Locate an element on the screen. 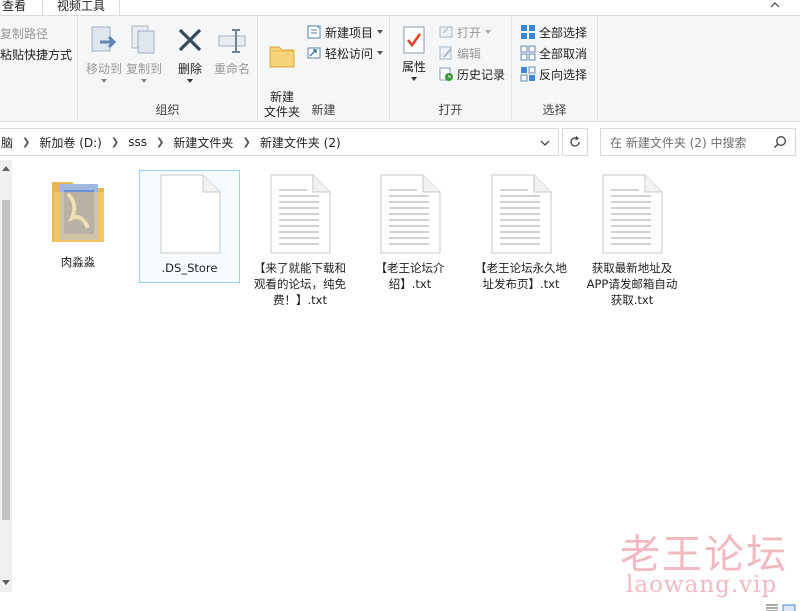 This screenshot has width=800, height=611. breadcrumb-new-folder: 新建文件夹 is located at coordinates (203, 142).